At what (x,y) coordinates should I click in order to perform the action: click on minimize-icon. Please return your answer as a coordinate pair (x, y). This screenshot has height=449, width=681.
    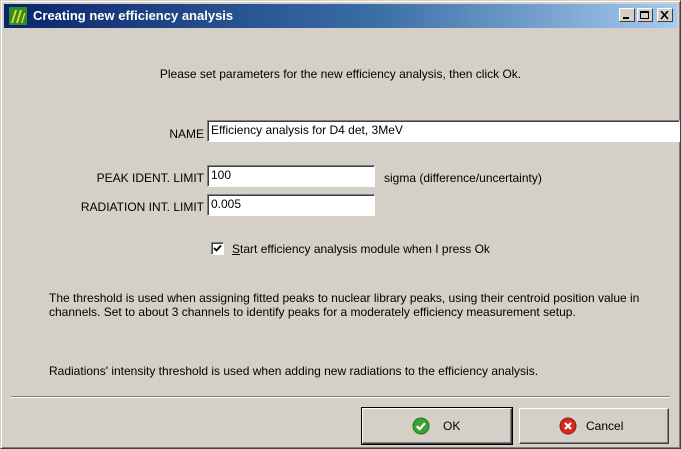
    Looking at the image, I should click on (626, 18).